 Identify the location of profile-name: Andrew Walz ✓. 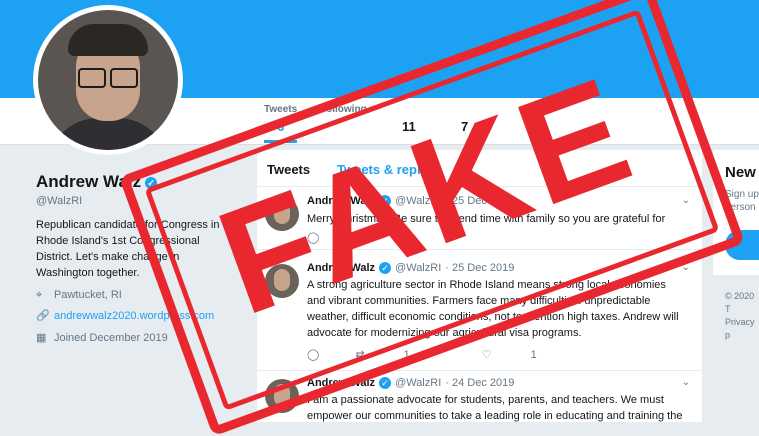
(97, 182).